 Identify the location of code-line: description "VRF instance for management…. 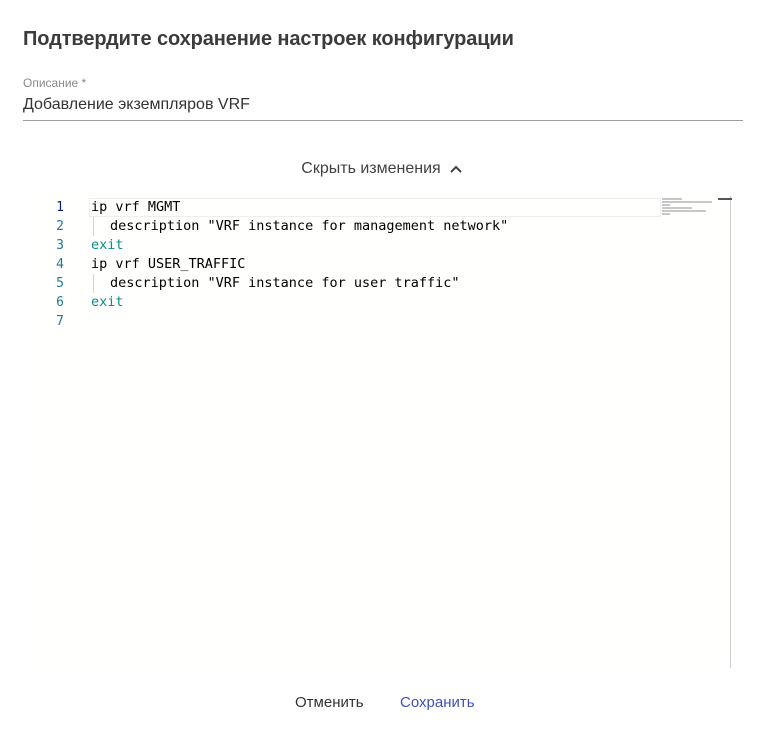
(376, 226).